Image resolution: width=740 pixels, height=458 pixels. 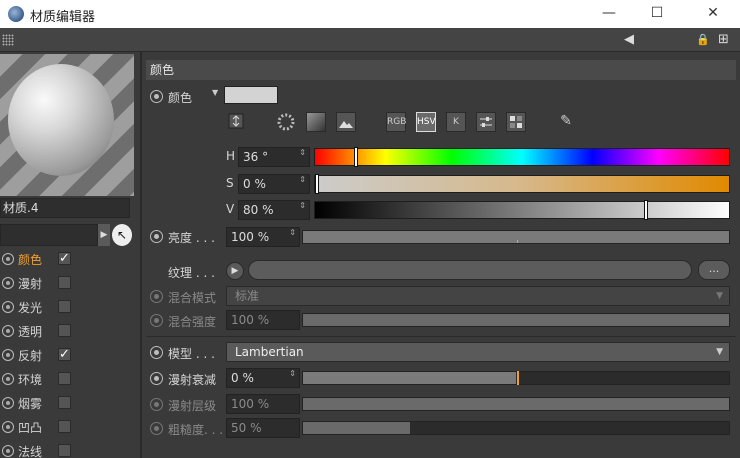 I want to click on blend-strength-slider, so click(x=516, y=320).